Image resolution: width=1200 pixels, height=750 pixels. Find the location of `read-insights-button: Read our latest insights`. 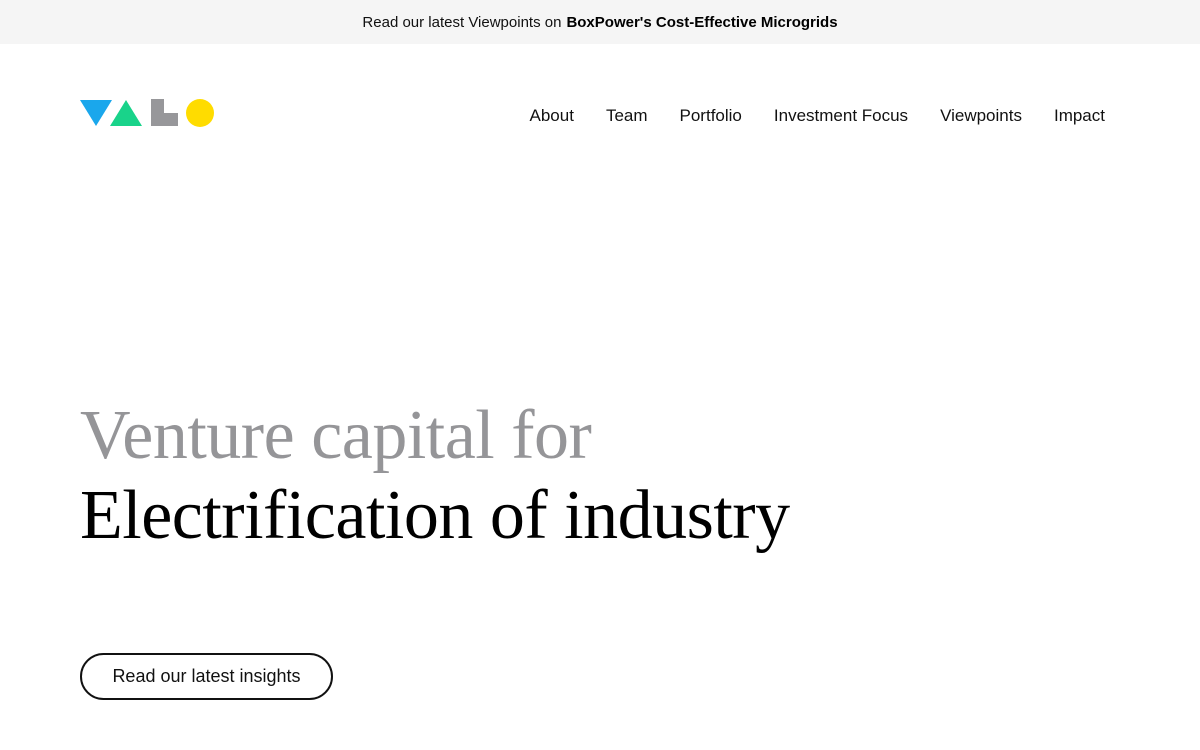

read-insights-button: Read our latest insights is located at coordinates (206, 676).